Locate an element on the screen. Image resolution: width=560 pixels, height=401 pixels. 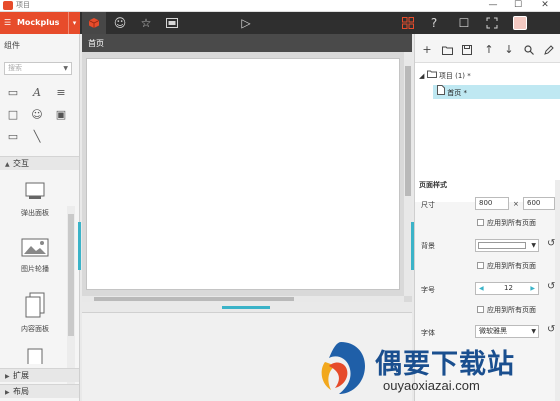
popup-panel-icon is located at coordinates (35, 193).